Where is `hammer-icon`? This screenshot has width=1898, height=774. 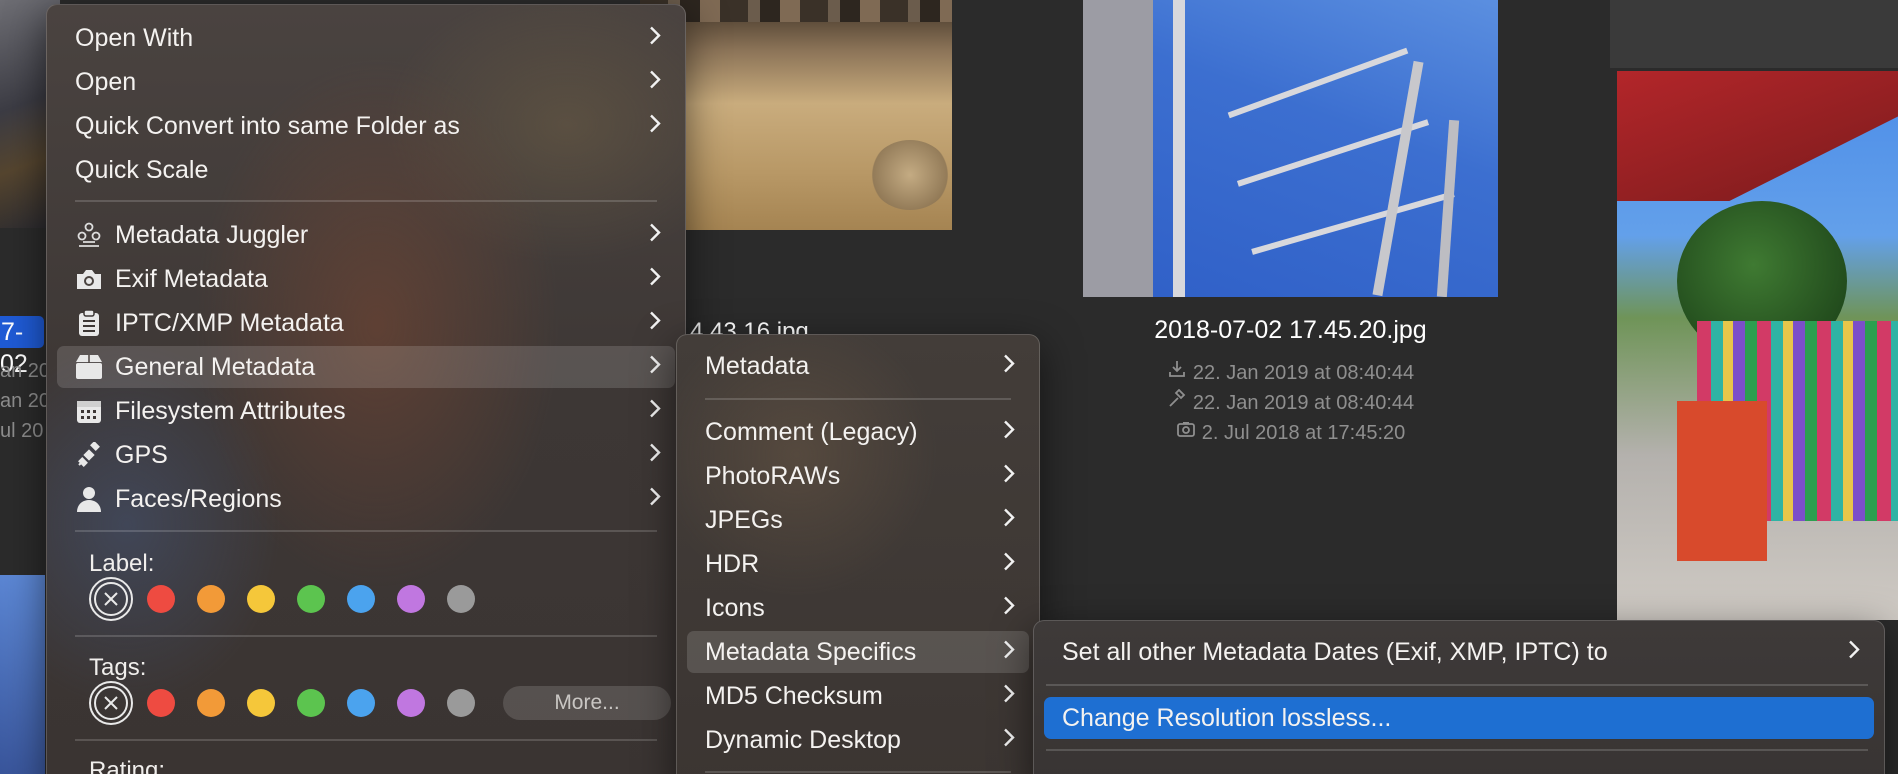 hammer-icon is located at coordinates (1177, 401).